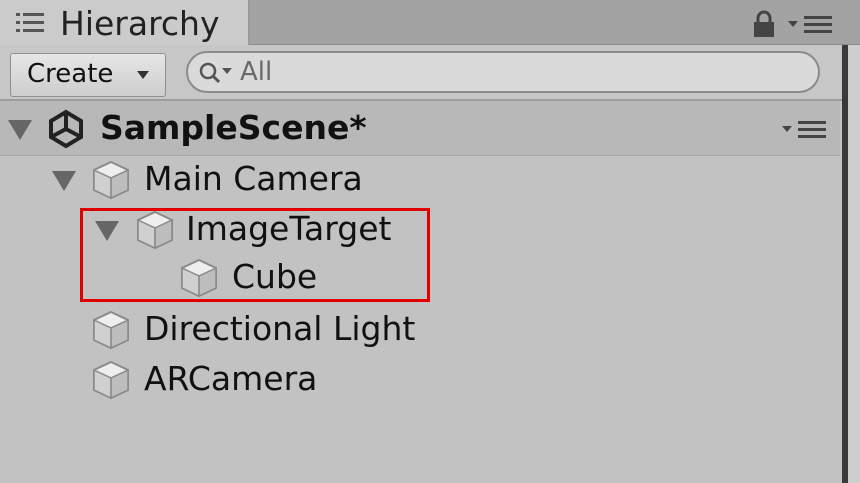 The width and height of the screenshot is (860, 483). Describe the element at coordinates (810, 25) in the screenshot. I see `panel-menu-icon` at that location.